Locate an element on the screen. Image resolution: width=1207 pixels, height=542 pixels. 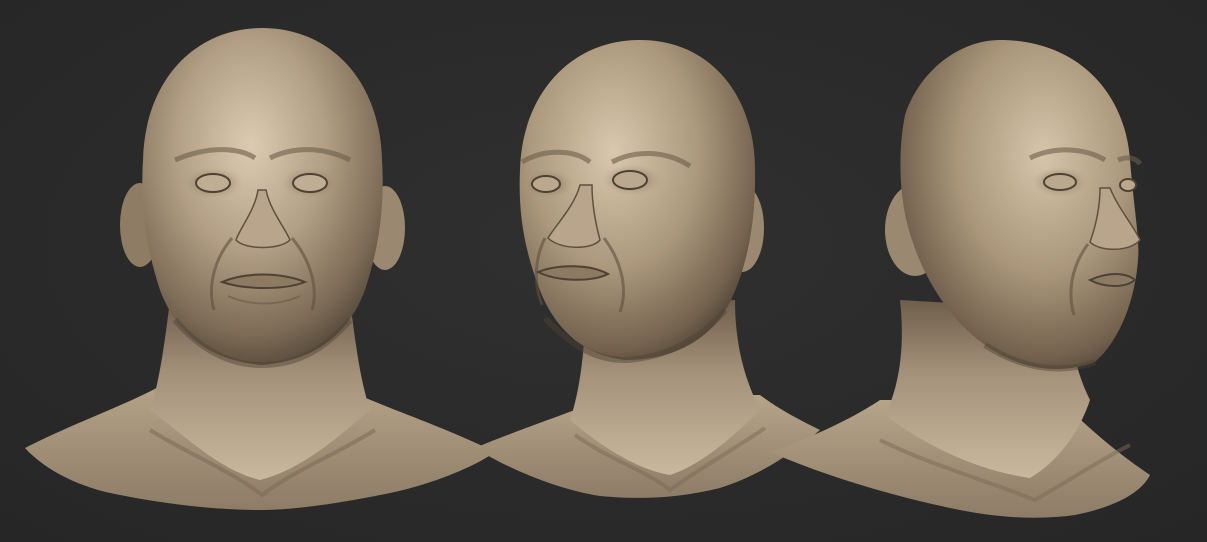
mid-eye-left is located at coordinates (546, 184).